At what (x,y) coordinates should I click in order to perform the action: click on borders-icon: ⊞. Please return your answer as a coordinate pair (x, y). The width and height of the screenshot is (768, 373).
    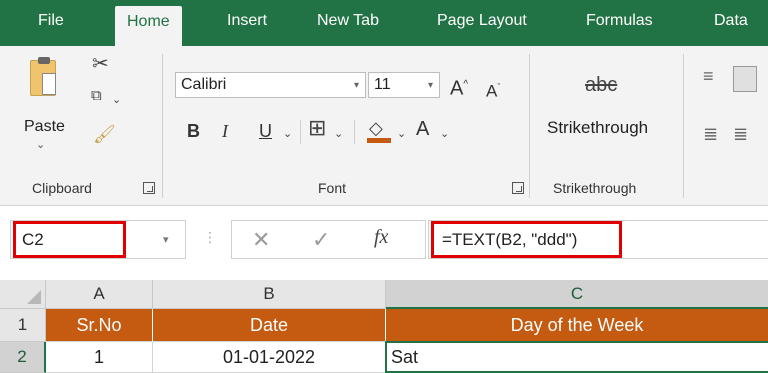
    Looking at the image, I should click on (317, 128).